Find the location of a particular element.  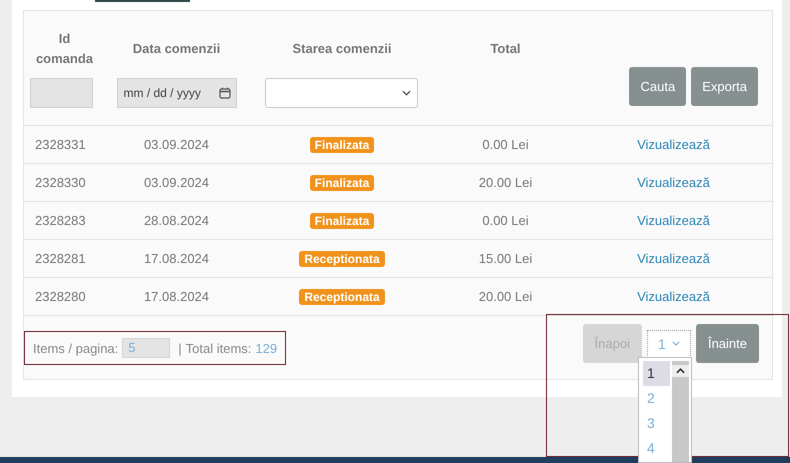

total-count: 129 is located at coordinates (266, 348).